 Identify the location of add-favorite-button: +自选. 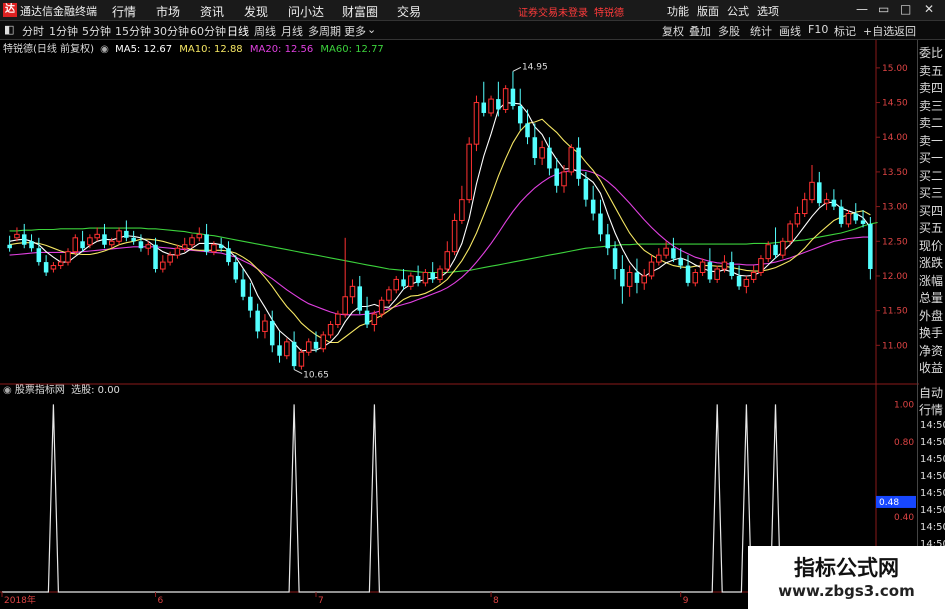
(878, 31).